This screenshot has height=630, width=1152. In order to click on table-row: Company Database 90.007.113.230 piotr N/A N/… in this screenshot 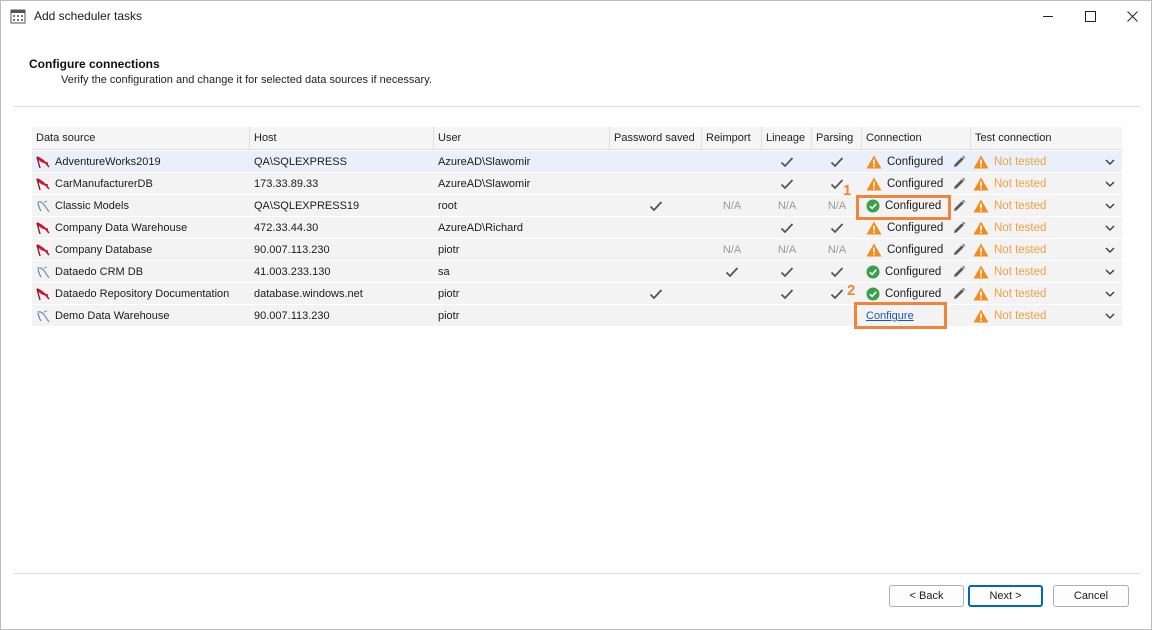, I will do `click(577, 250)`.